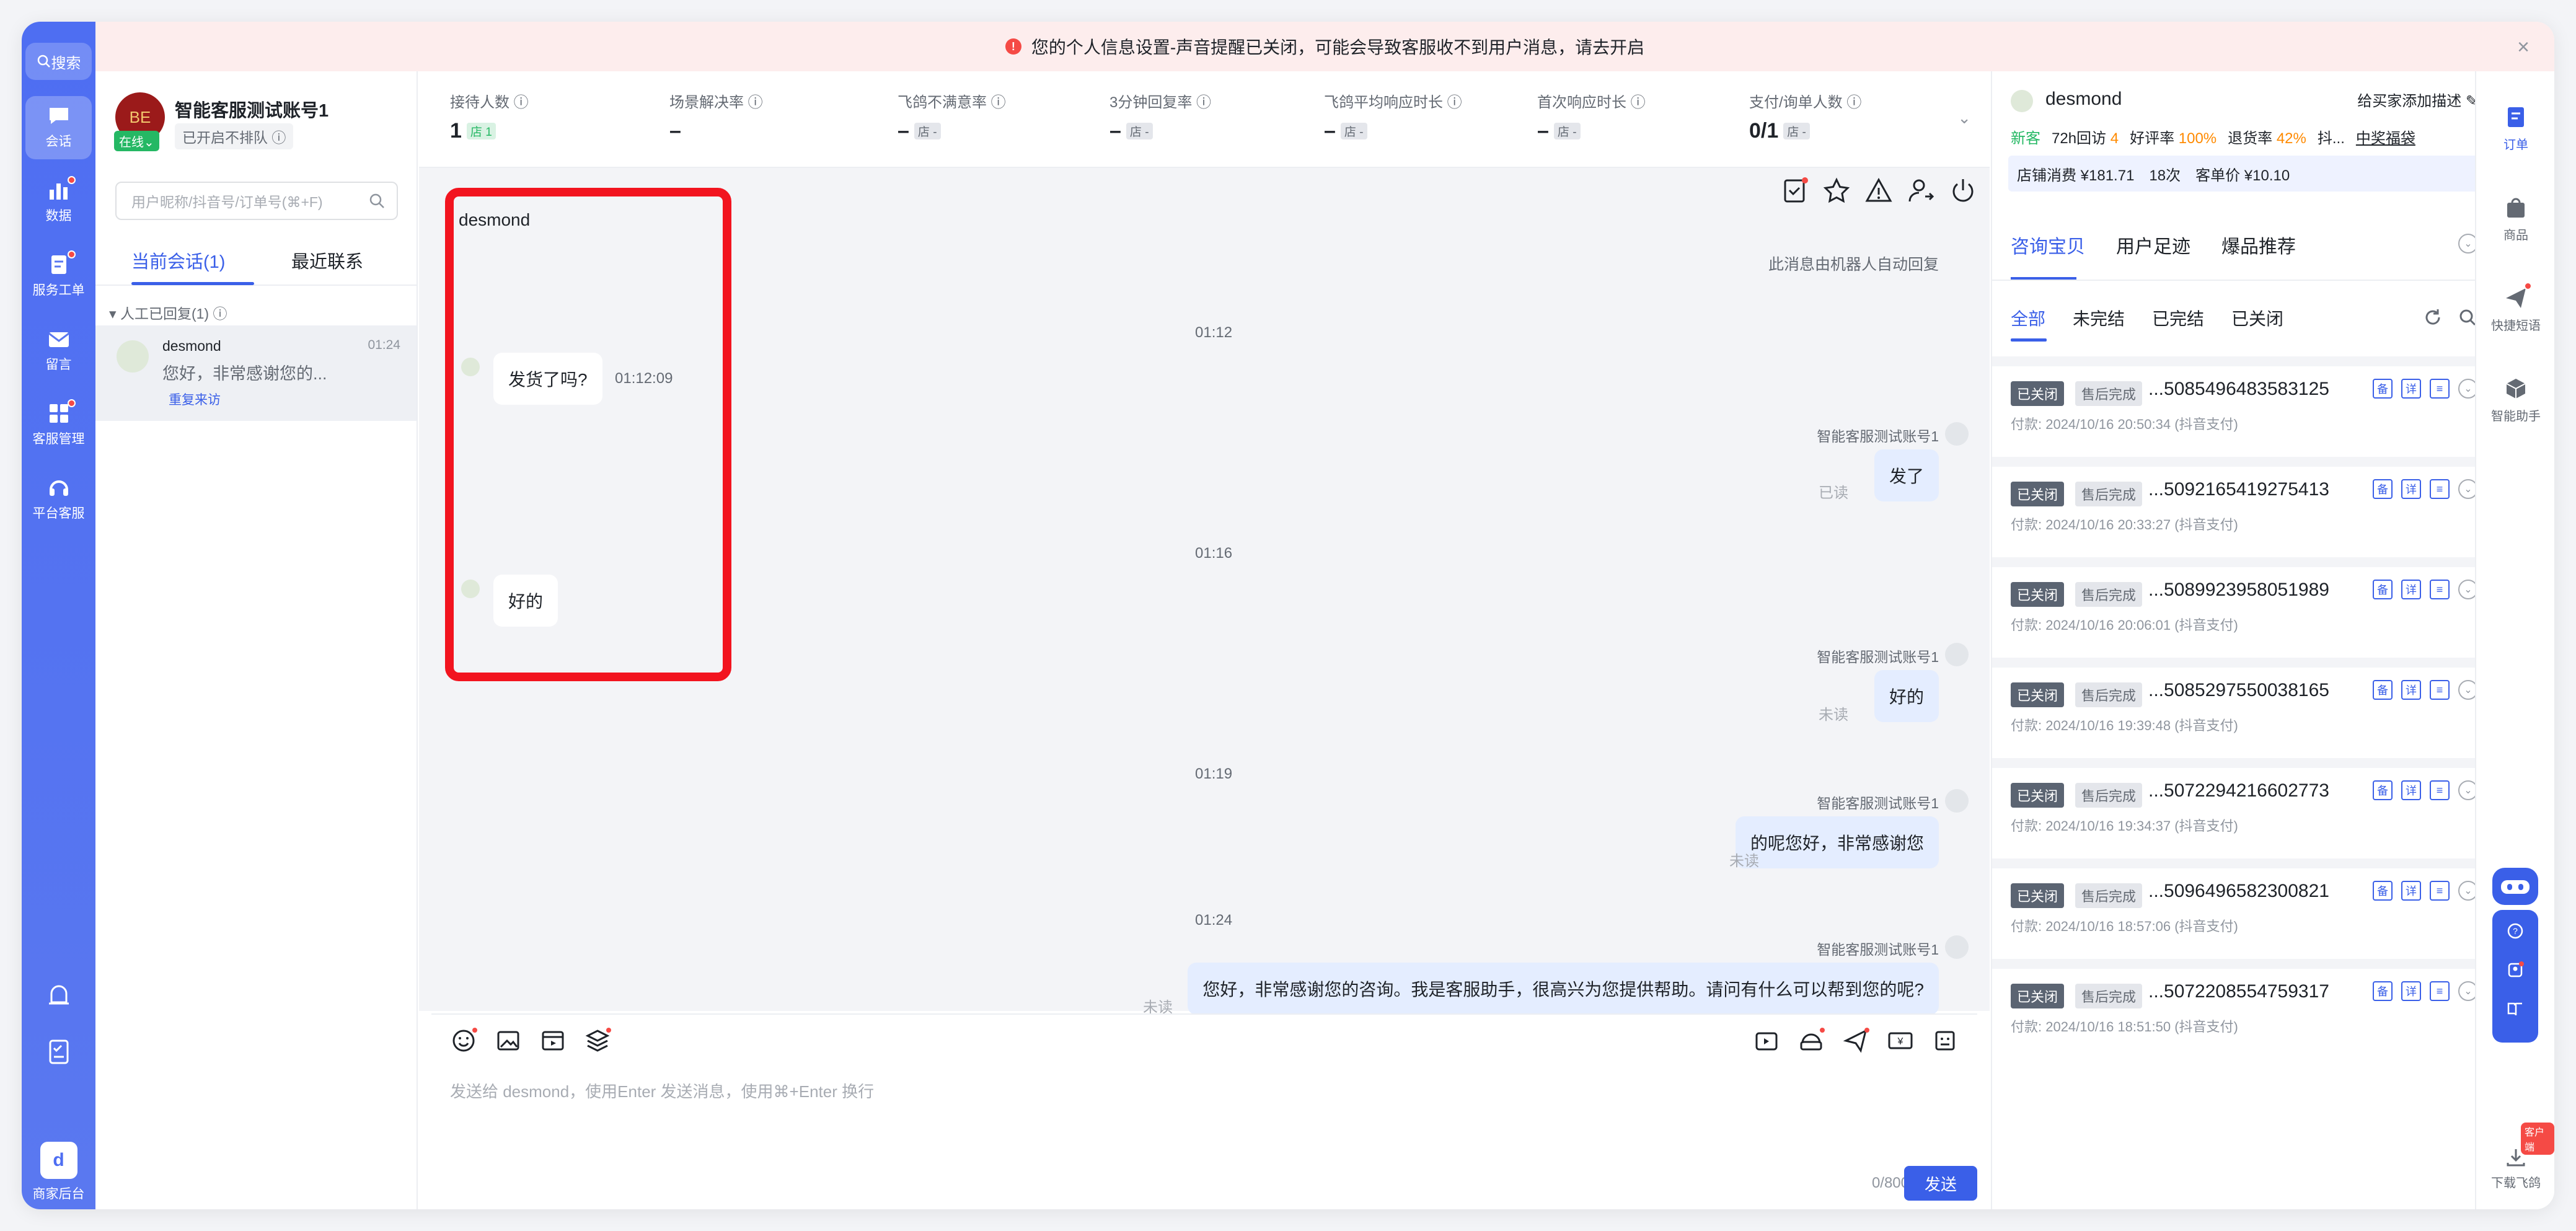  I want to click on new-customer-tag: 新客, so click(2025, 138).